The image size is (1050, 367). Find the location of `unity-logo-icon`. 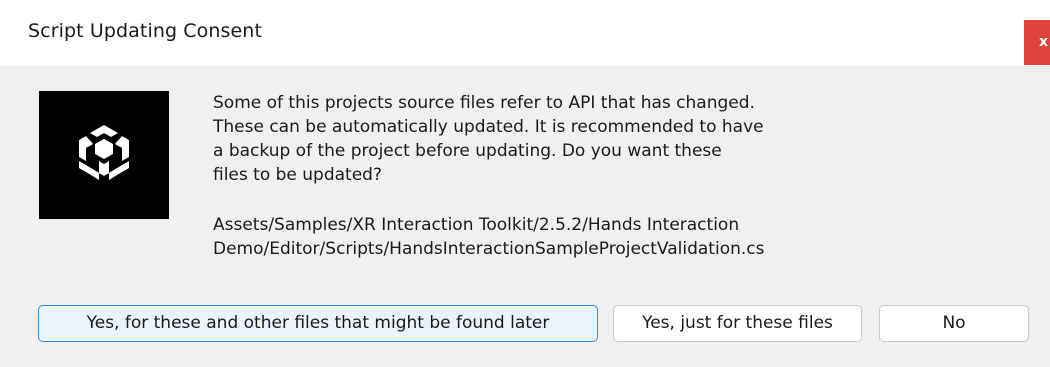

unity-logo-icon is located at coordinates (104, 155).